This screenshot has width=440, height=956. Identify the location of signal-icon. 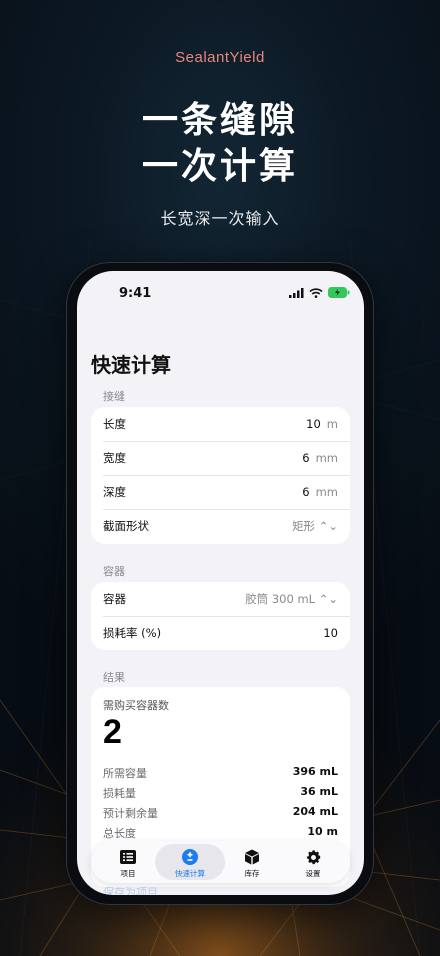
(296, 292).